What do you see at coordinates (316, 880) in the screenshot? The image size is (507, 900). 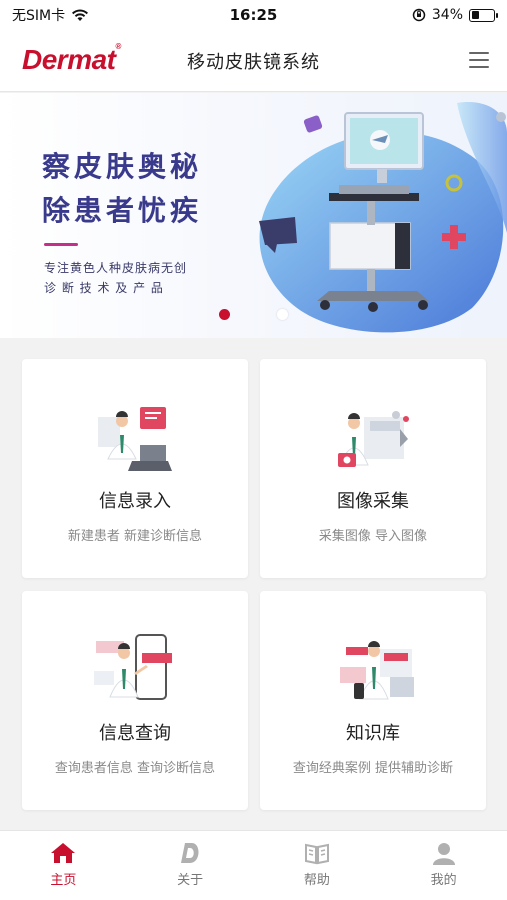 I see `tab-label: 帮助` at bounding box center [316, 880].